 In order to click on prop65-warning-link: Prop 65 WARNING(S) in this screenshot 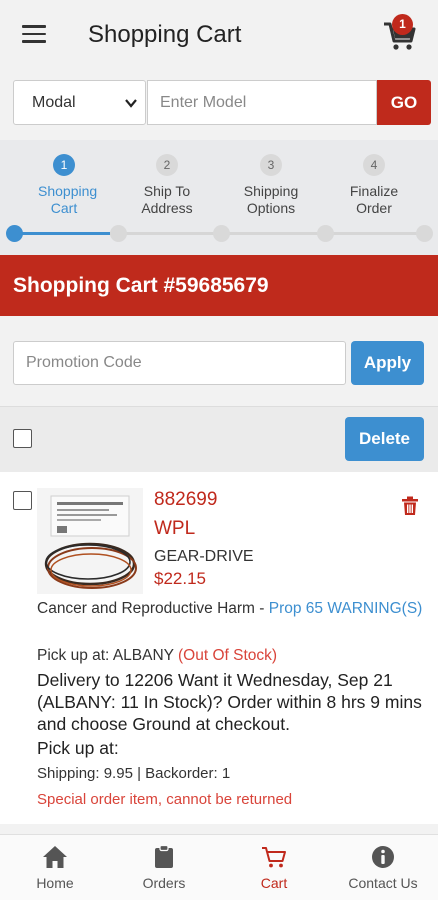, I will do `click(346, 608)`.